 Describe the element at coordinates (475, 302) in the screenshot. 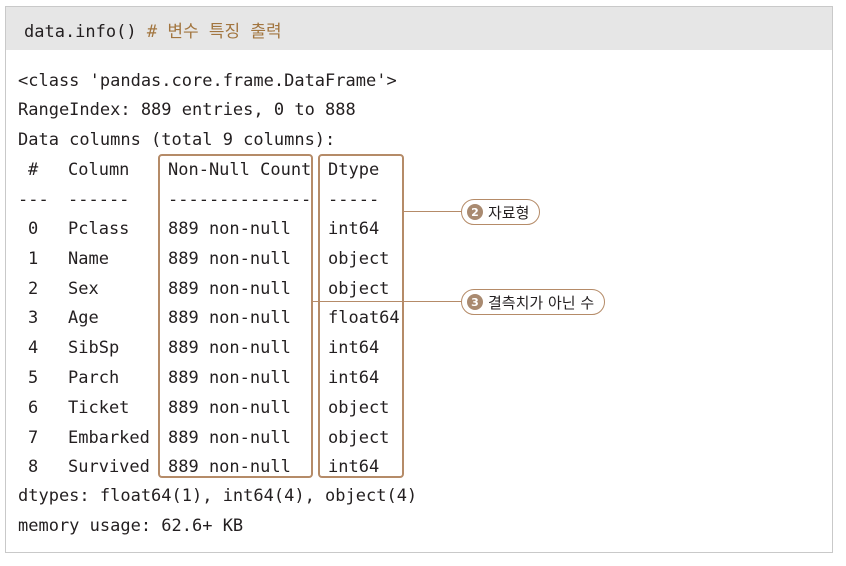

I see `number-badge: 3` at that location.